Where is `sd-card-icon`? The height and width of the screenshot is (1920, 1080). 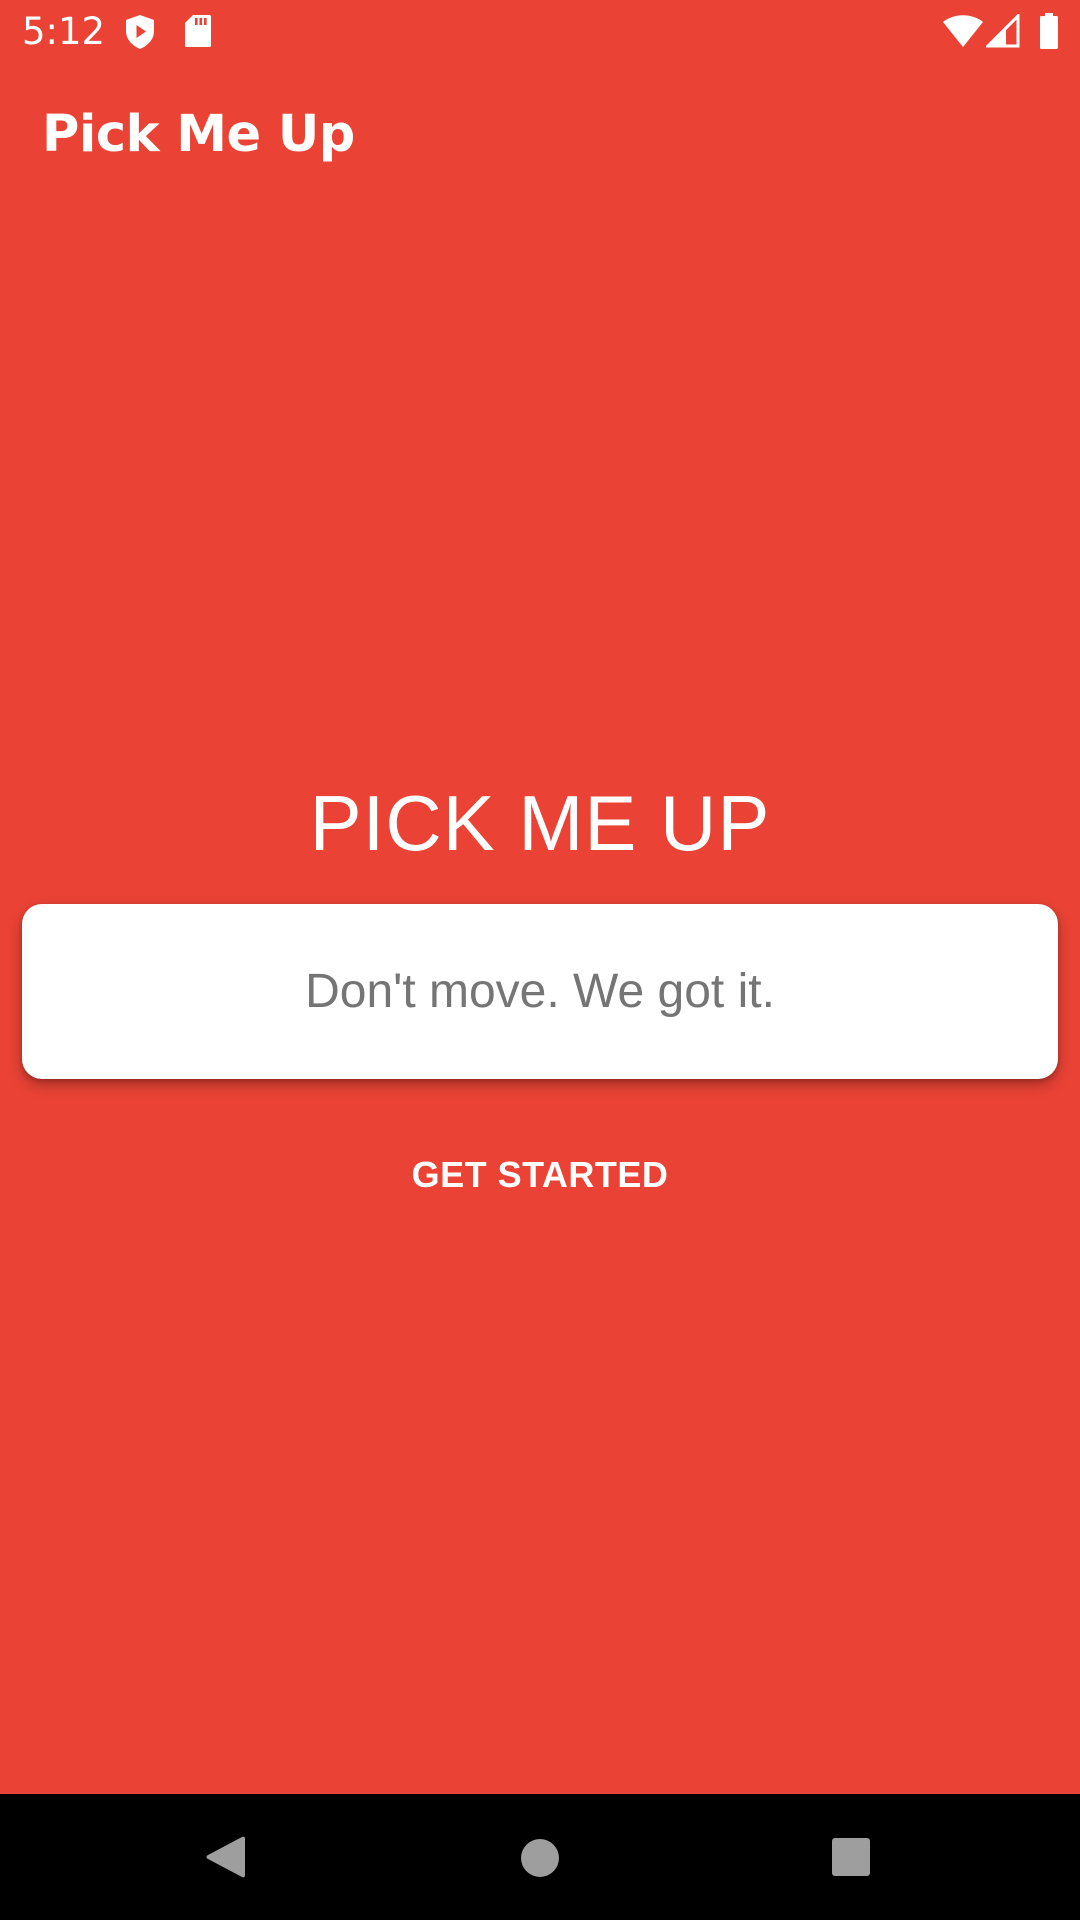 sd-card-icon is located at coordinates (198, 31).